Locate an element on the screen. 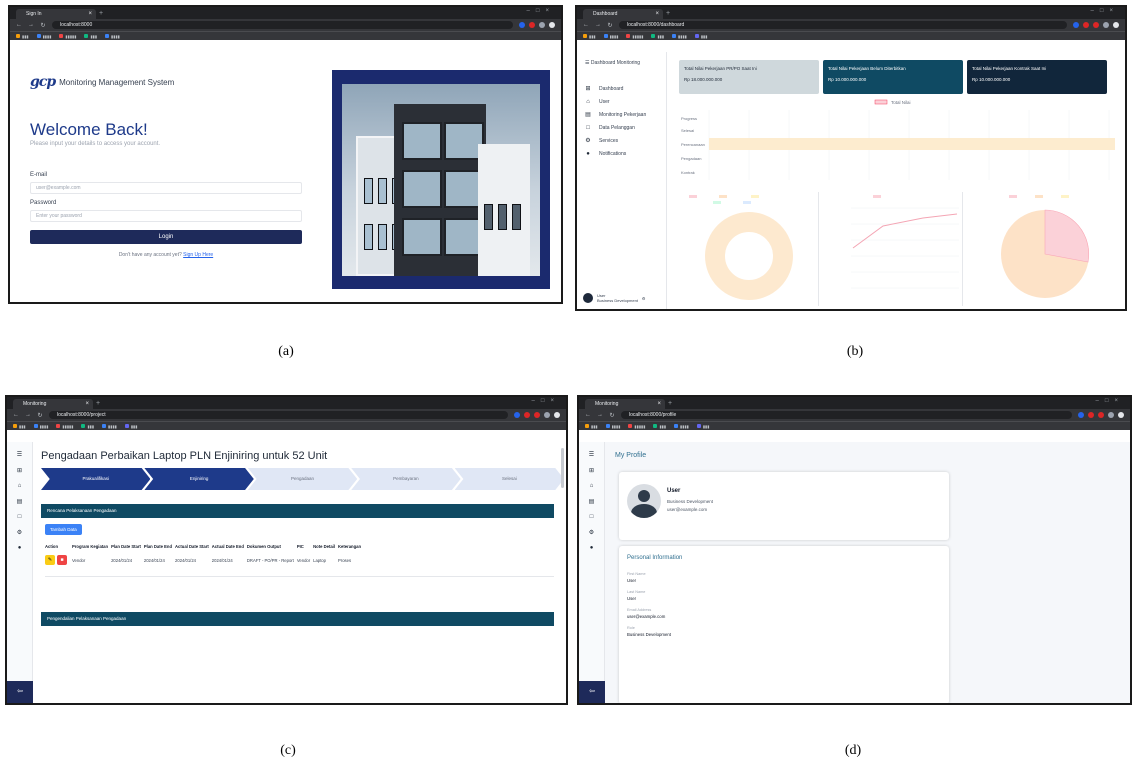 The height and width of the screenshot is (763, 1134). login-button: Login is located at coordinates (166, 237).